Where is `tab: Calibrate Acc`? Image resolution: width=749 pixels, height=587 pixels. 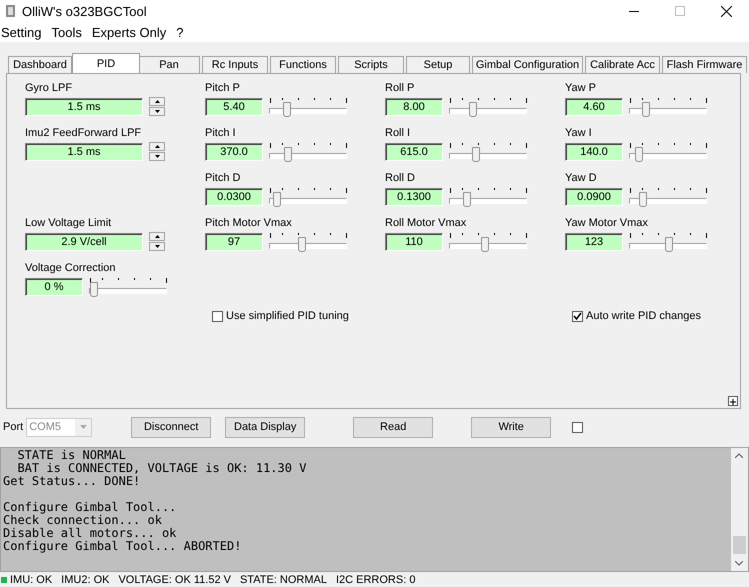
tab: Calibrate Acc is located at coordinates (622, 64).